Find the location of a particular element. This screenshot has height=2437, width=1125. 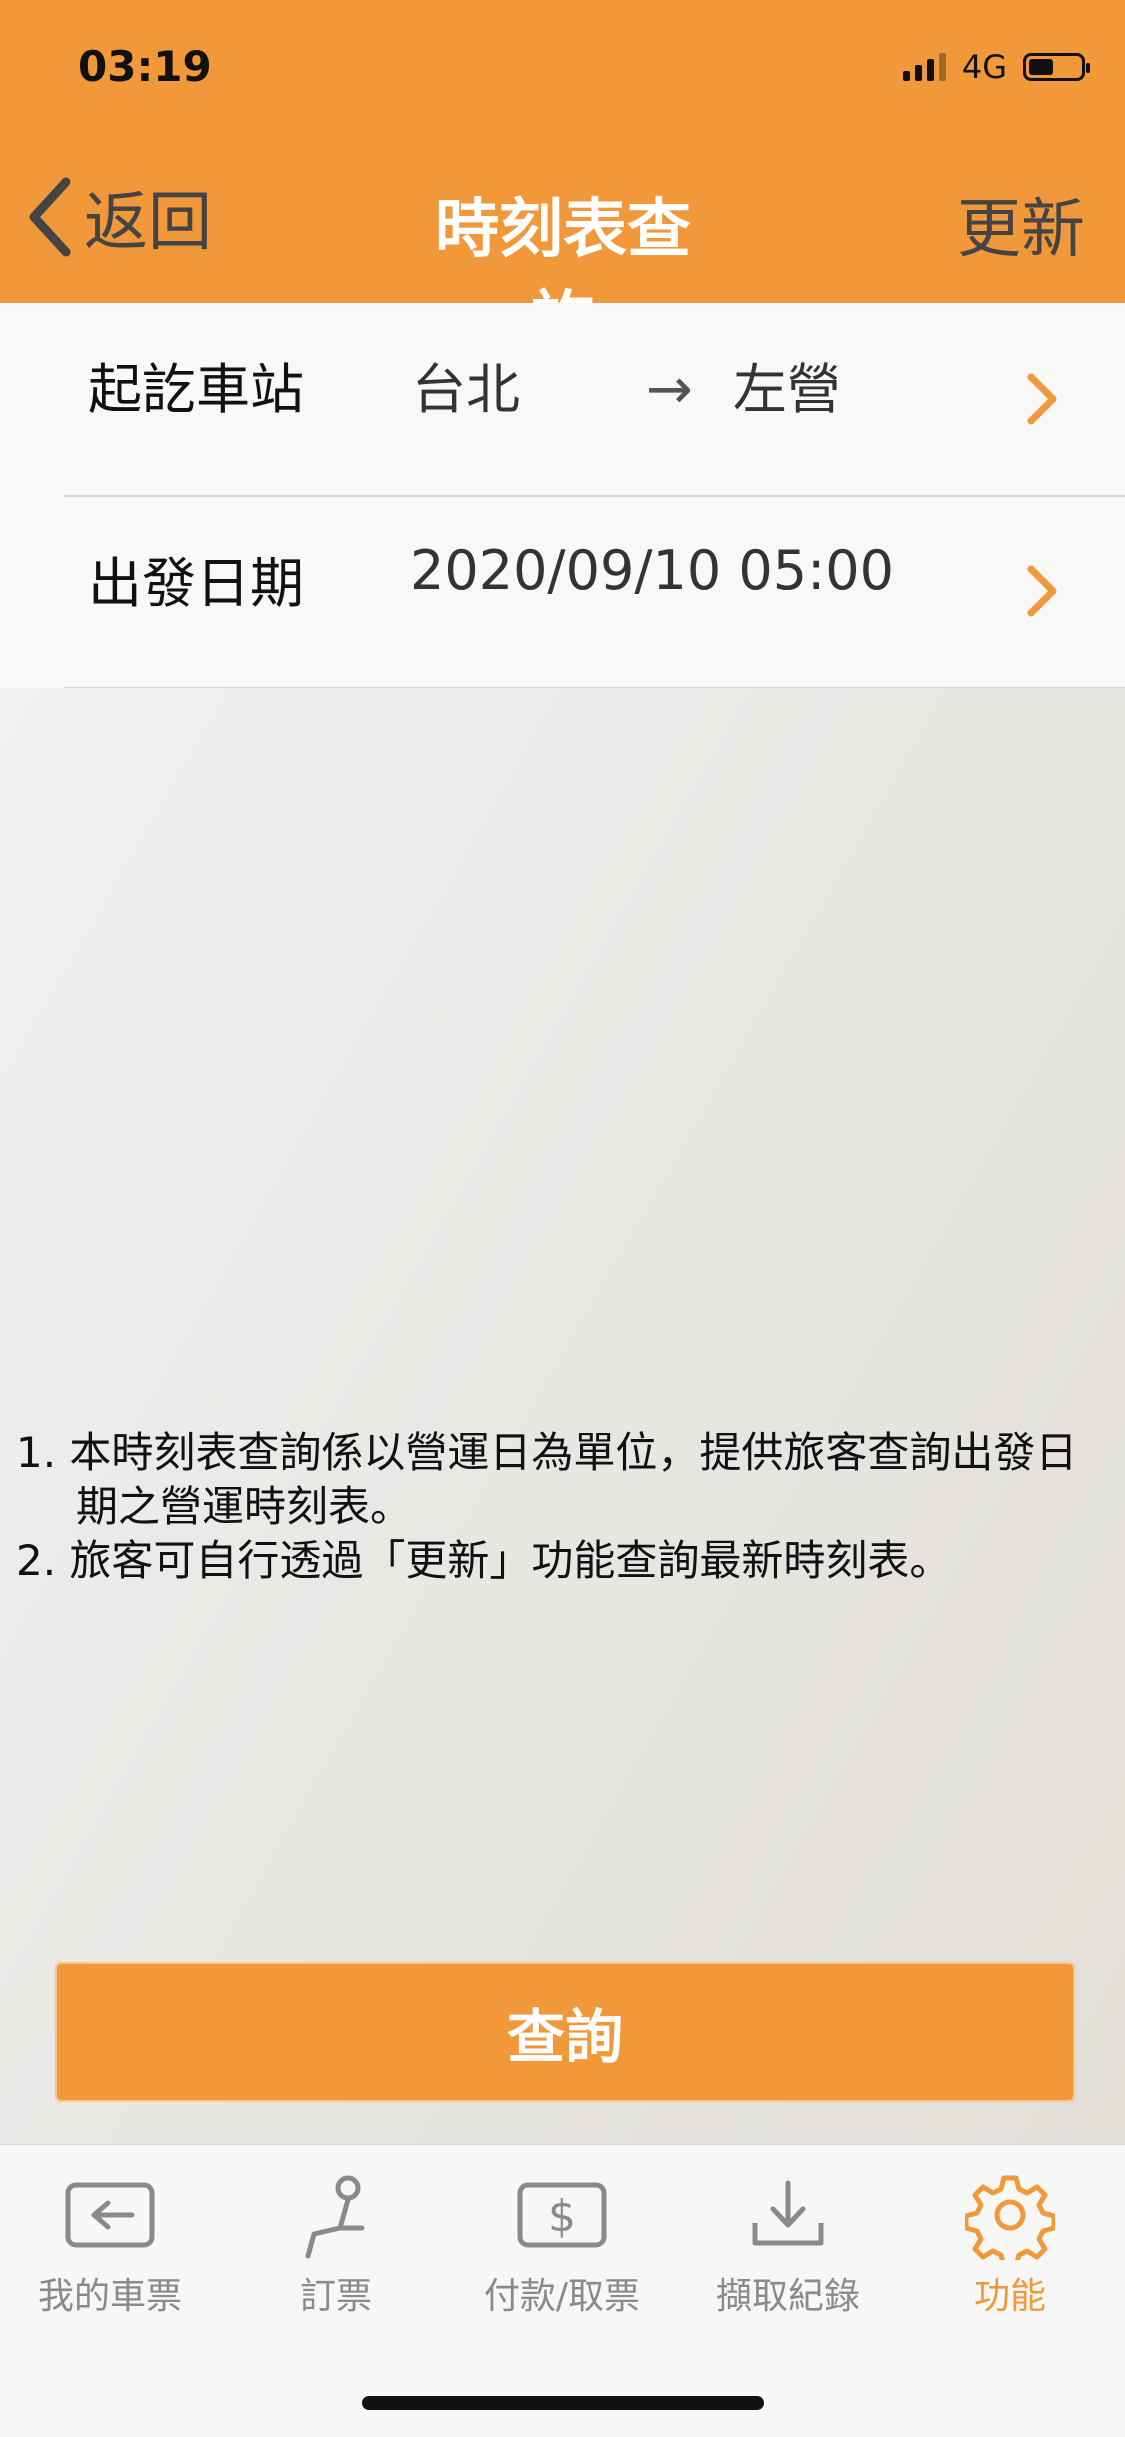

seat-icon is located at coordinates (335, 2217).